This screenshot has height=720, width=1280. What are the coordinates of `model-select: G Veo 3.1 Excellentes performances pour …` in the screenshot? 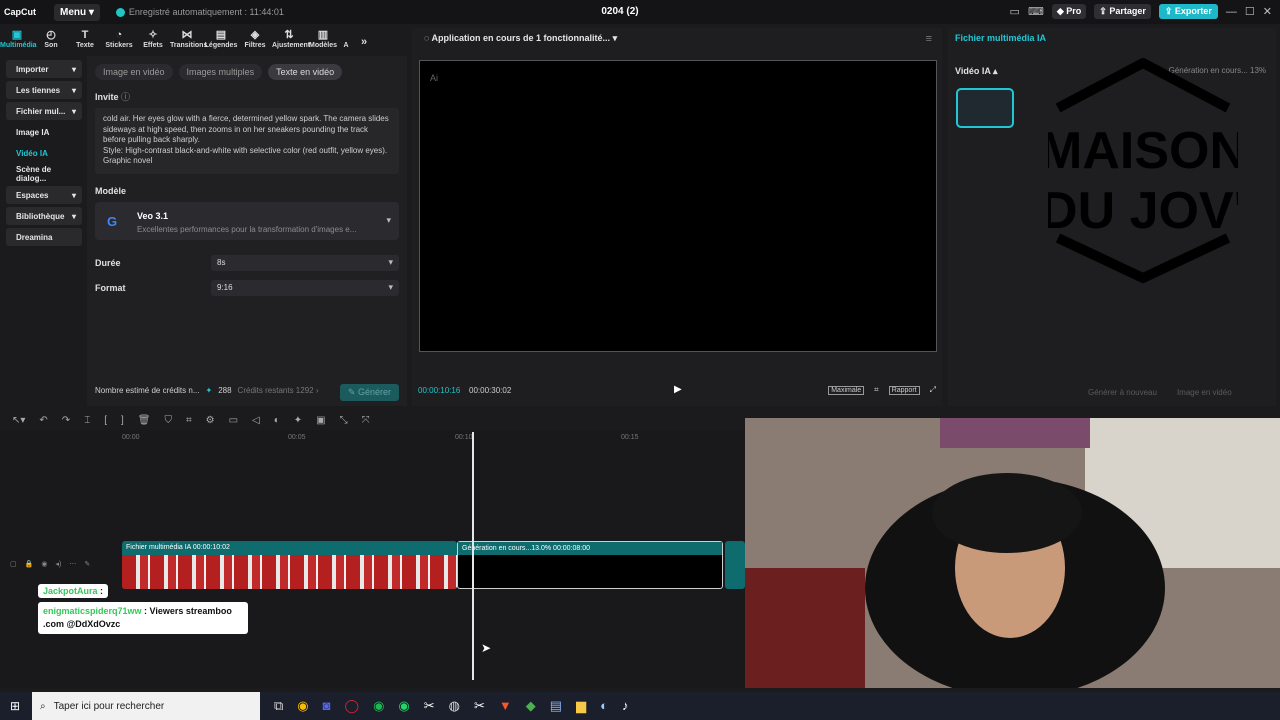 It's located at (247, 221).